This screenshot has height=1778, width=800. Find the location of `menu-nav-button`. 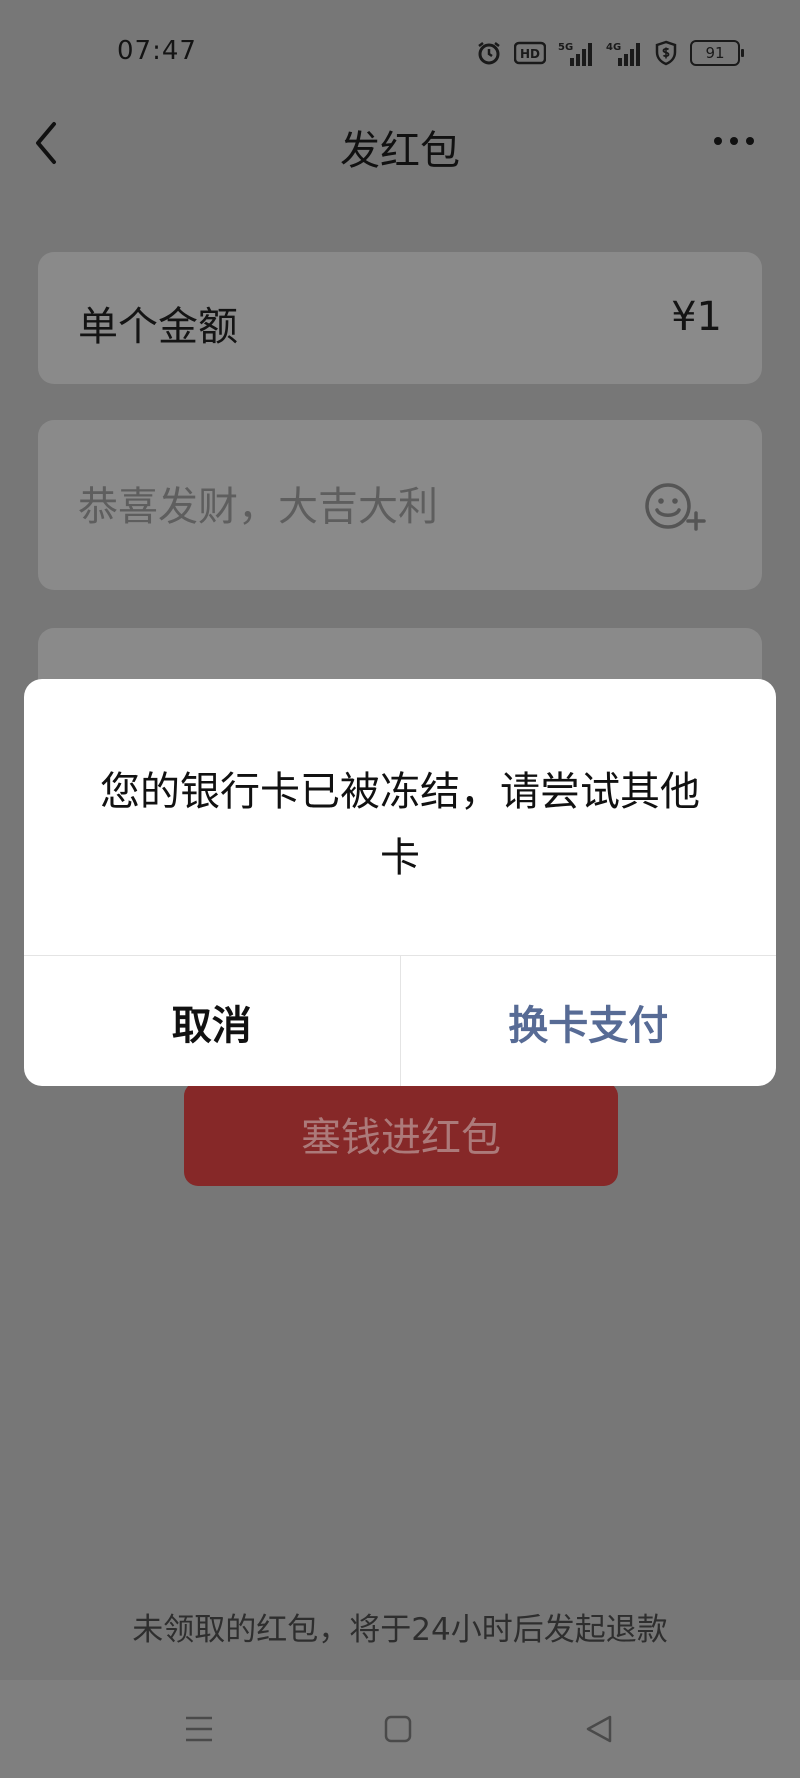

menu-nav-button is located at coordinates (199, 1729).